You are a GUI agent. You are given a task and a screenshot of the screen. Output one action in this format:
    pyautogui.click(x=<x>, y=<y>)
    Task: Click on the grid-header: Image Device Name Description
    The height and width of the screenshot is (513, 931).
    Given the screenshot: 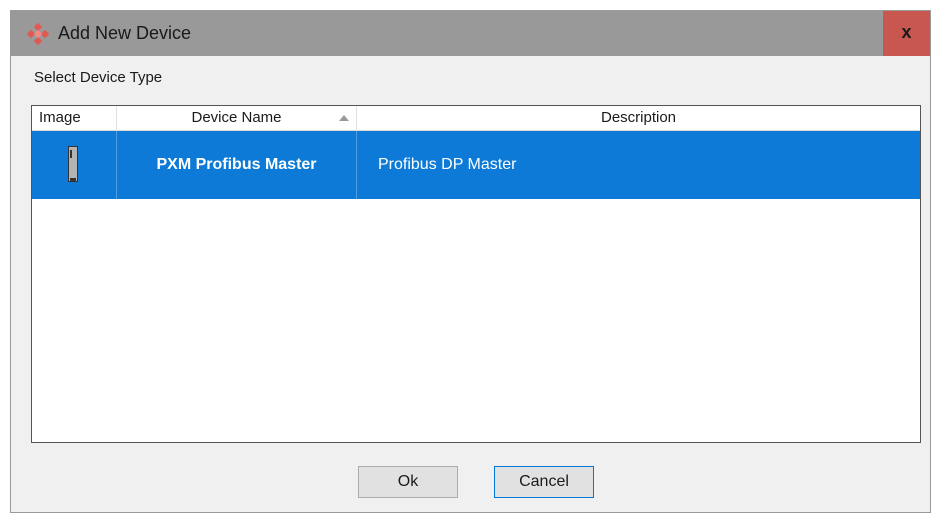 What is the action you would take?
    pyautogui.click(x=476, y=118)
    